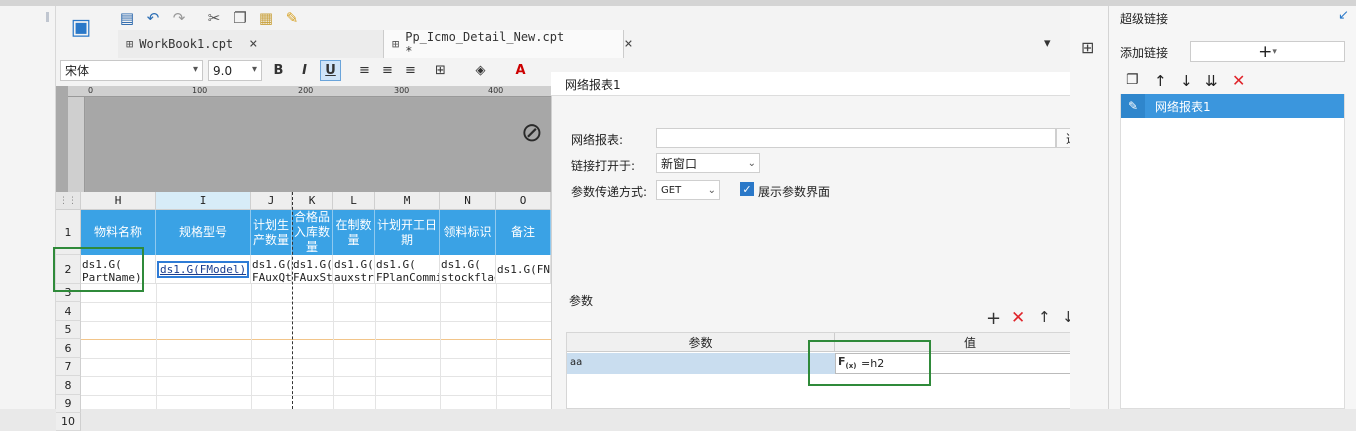 The width and height of the screenshot is (1356, 431). Describe the element at coordinates (603, 166) in the screenshot. I see `open-in-label: 链接打开于:` at that location.